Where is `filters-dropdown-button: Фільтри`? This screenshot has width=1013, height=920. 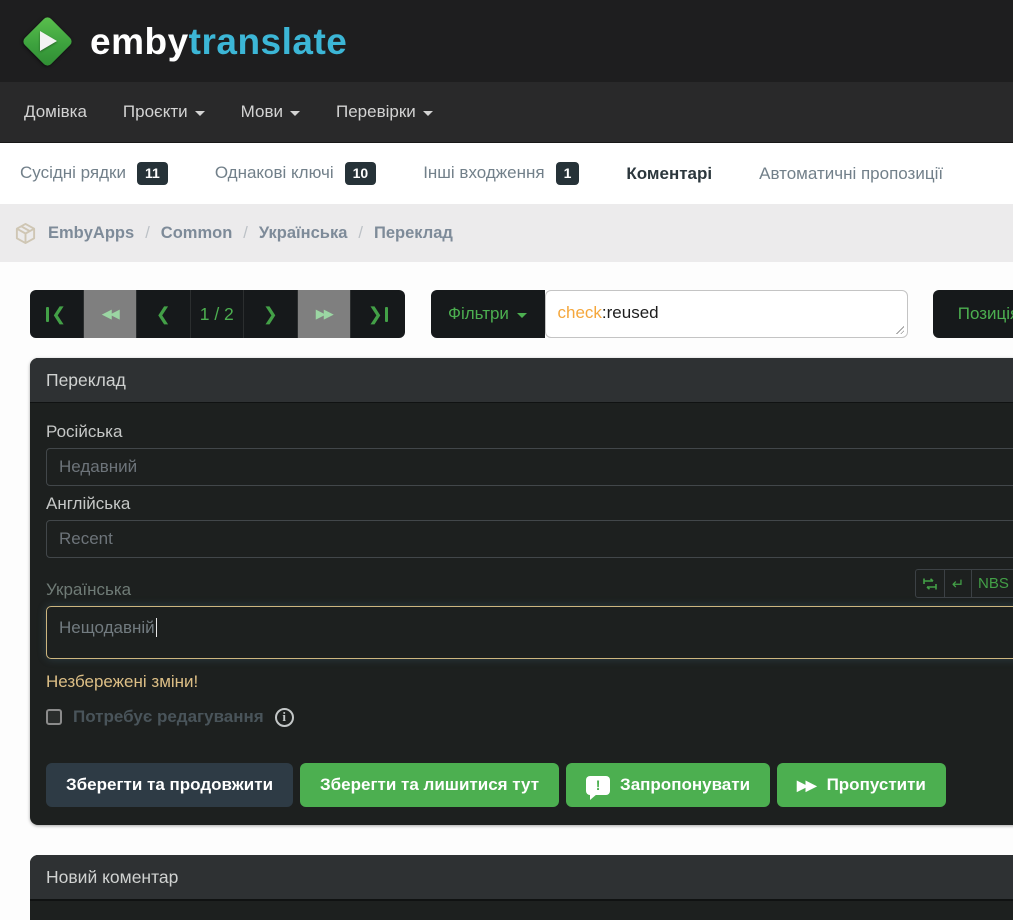
filters-dropdown-button: Фільтри is located at coordinates (487, 314).